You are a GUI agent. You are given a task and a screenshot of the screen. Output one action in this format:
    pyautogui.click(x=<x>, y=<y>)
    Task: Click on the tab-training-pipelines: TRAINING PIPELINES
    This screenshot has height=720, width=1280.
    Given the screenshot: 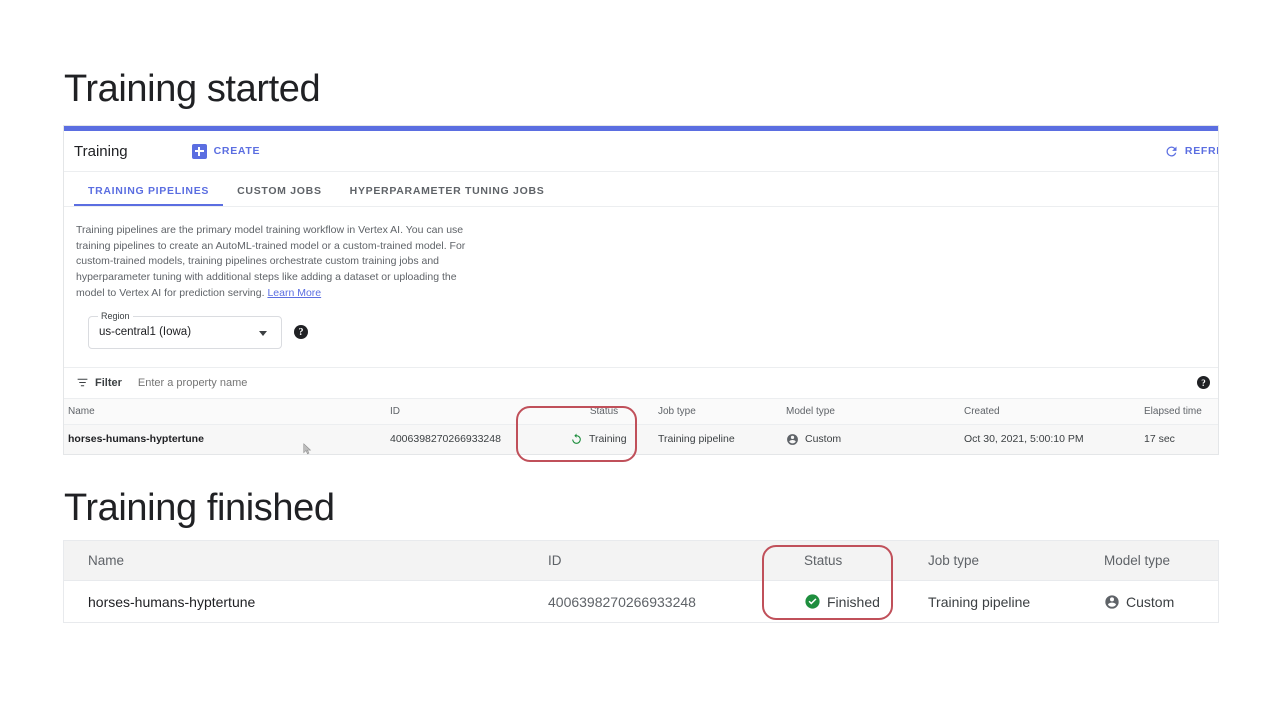 What is the action you would take?
    pyautogui.click(x=148, y=195)
    